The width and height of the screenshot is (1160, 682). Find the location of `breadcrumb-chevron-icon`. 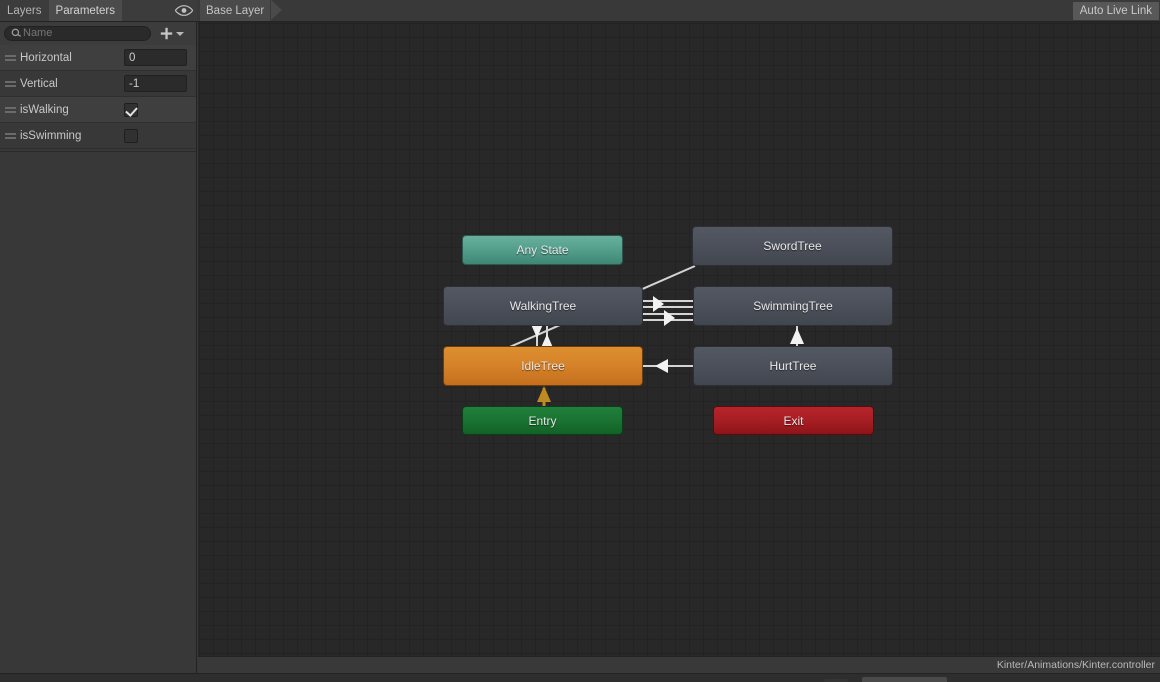

breadcrumb-chevron-icon is located at coordinates (276, 10).